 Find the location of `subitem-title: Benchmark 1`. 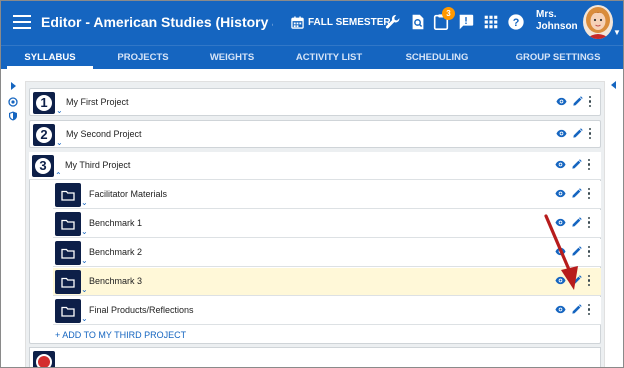

subitem-title: Benchmark 1 is located at coordinates (116, 223).